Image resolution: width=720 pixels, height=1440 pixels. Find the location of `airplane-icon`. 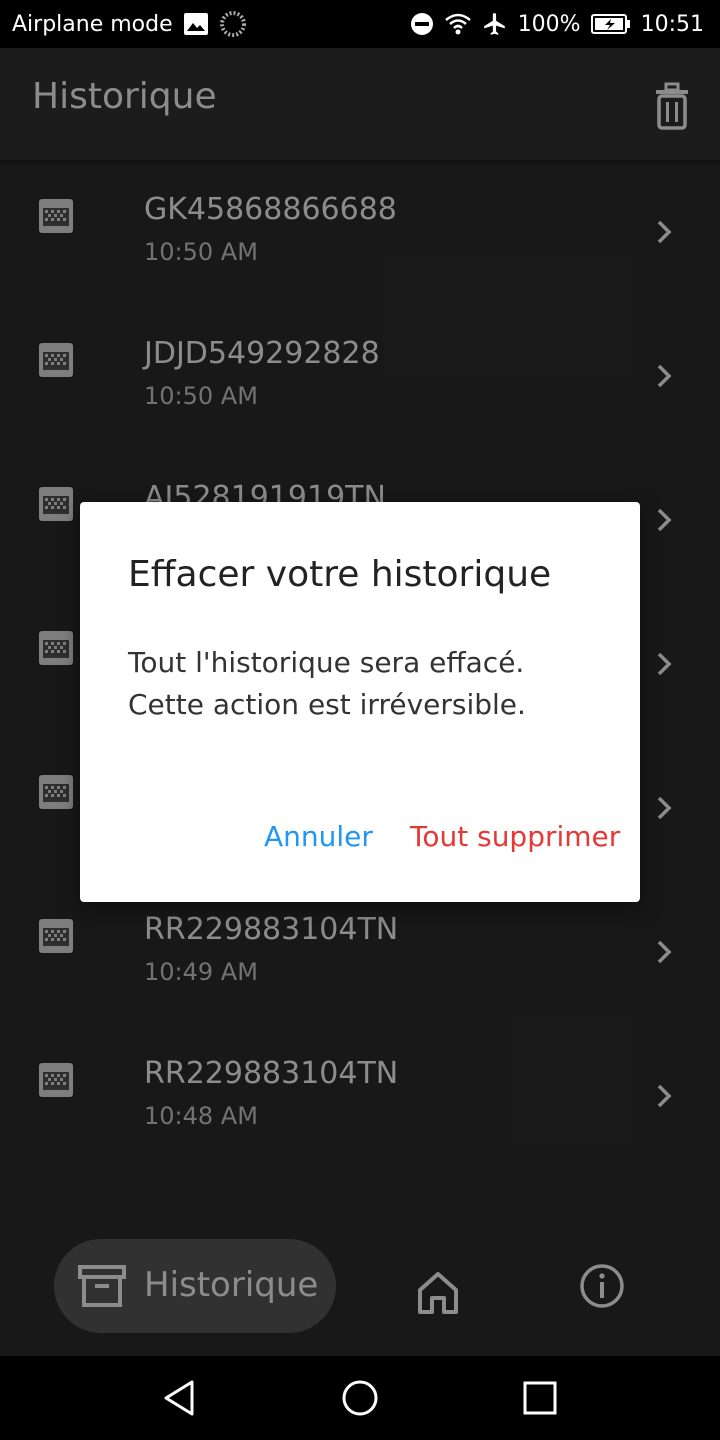

airplane-icon is located at coordinates (494, 24).